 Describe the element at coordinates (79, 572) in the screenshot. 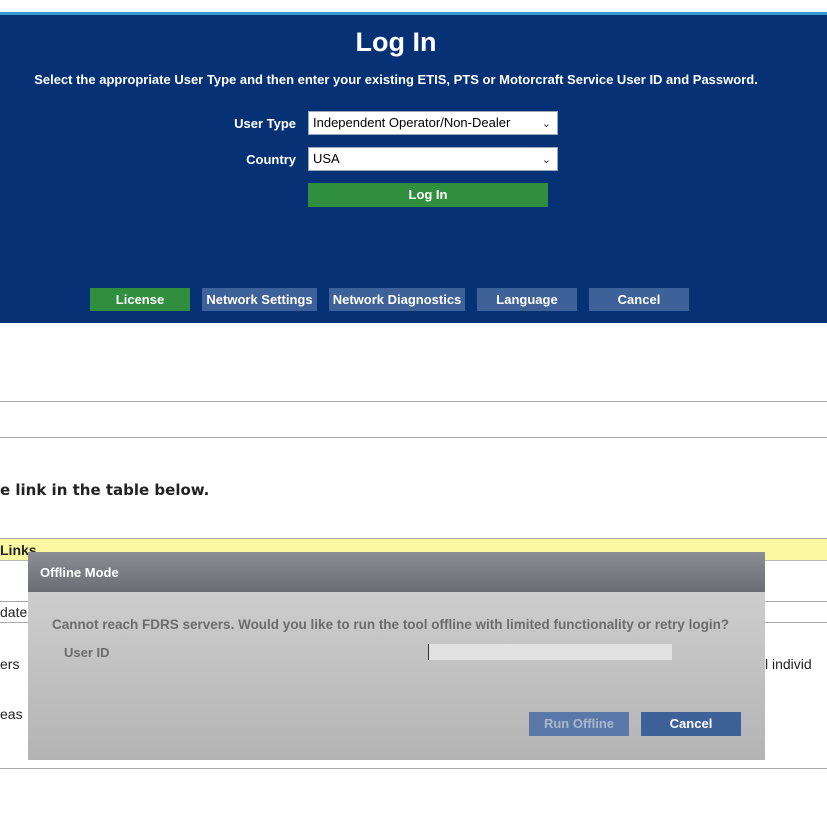

I see `dialog-title: Offline Mode` at that location.